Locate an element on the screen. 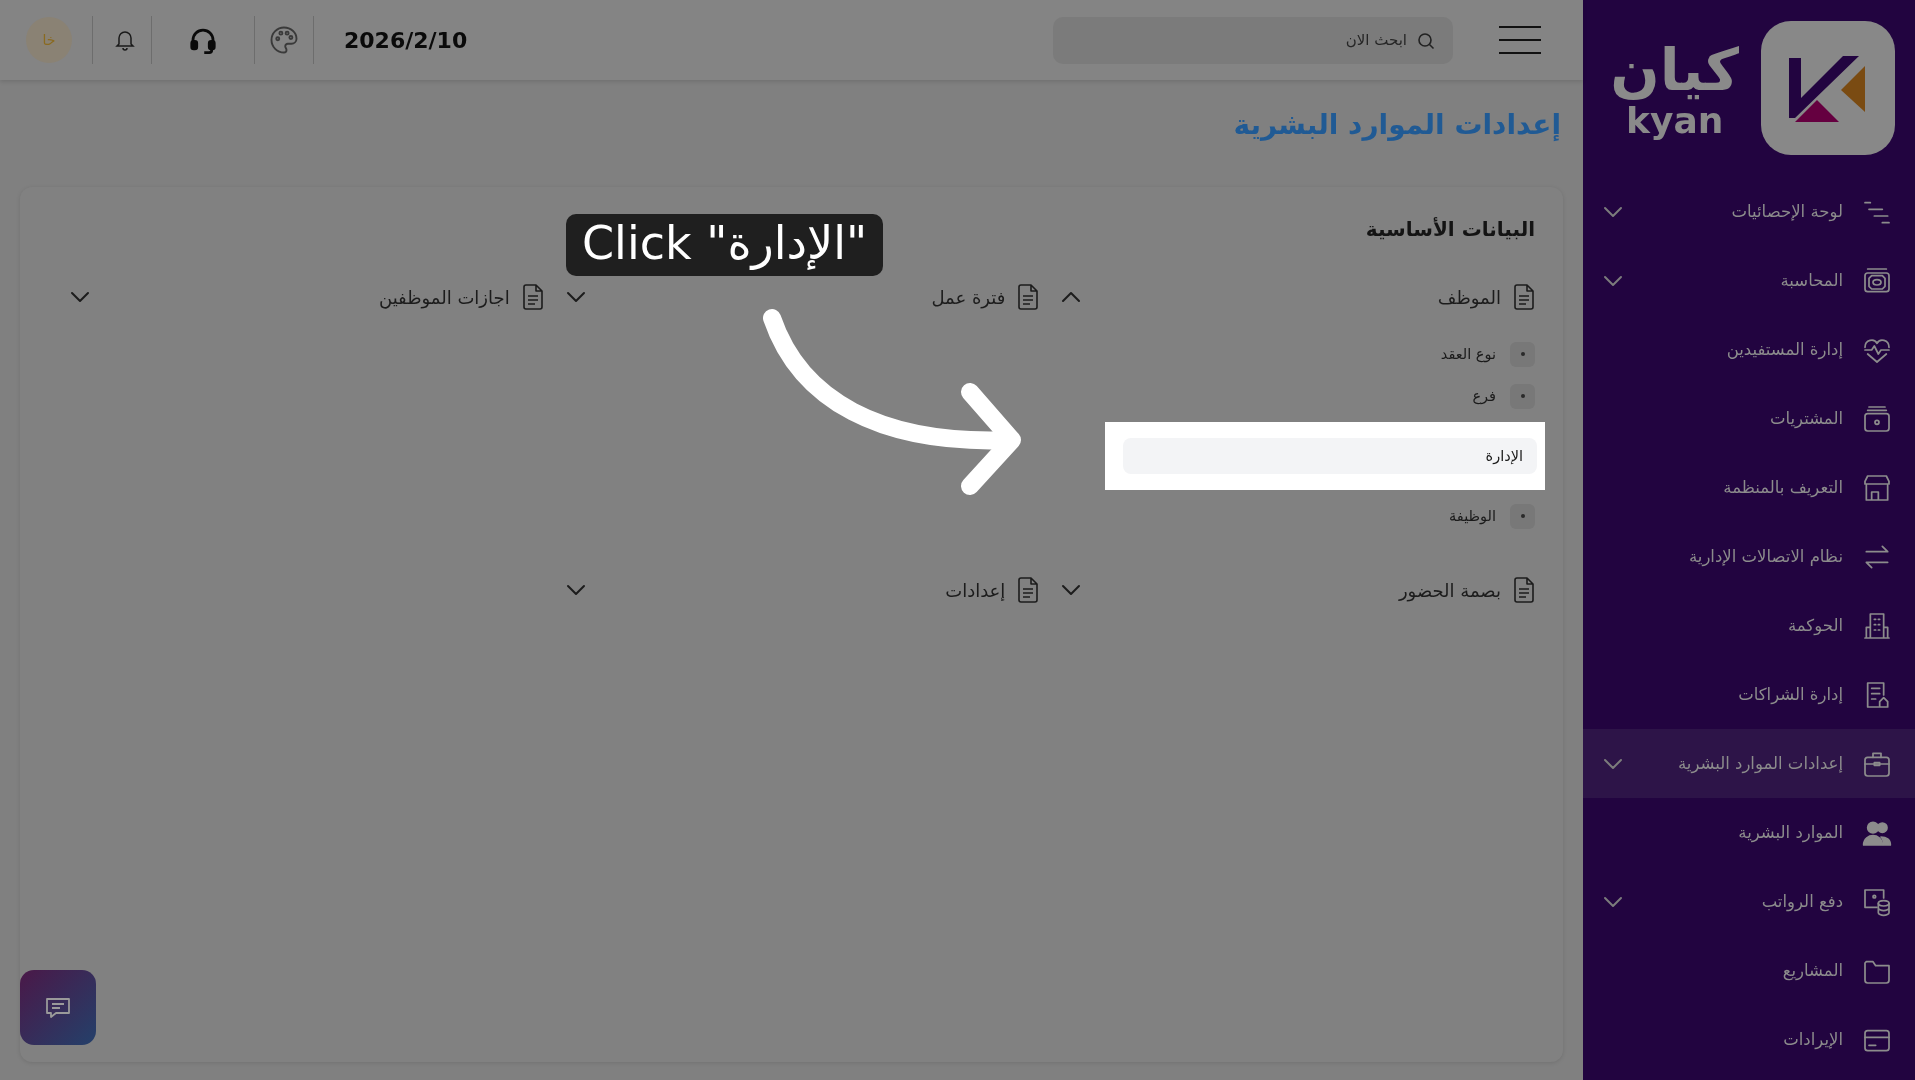  tutorial-tooltip: Click "الإدارة" is located at coordinates (725, 245).